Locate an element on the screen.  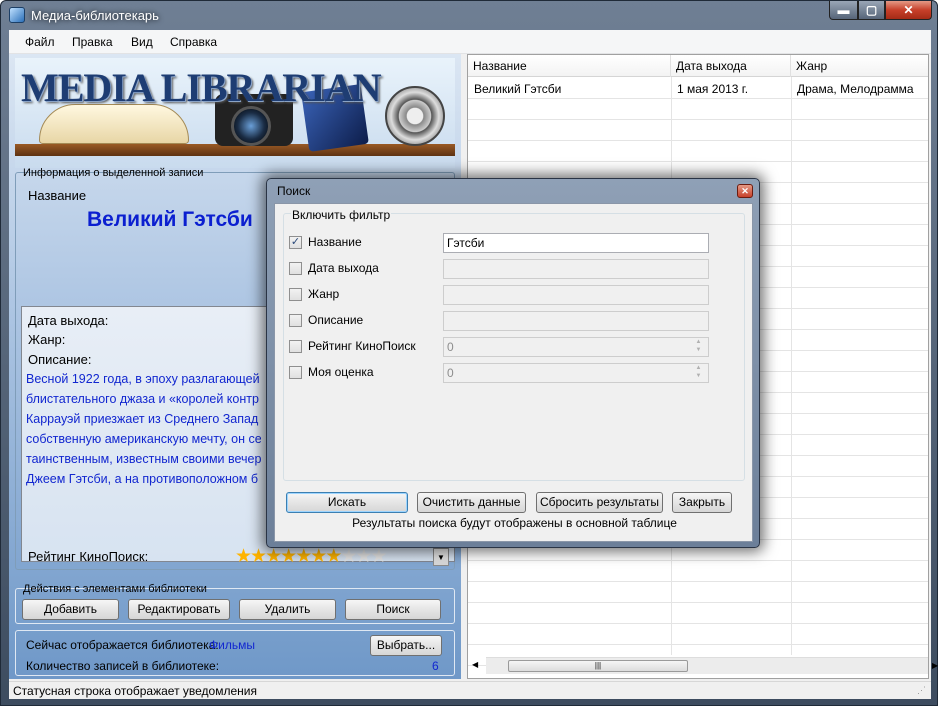
table-header: Название Дата выхода Жанр is located at coordinates (698, 66).